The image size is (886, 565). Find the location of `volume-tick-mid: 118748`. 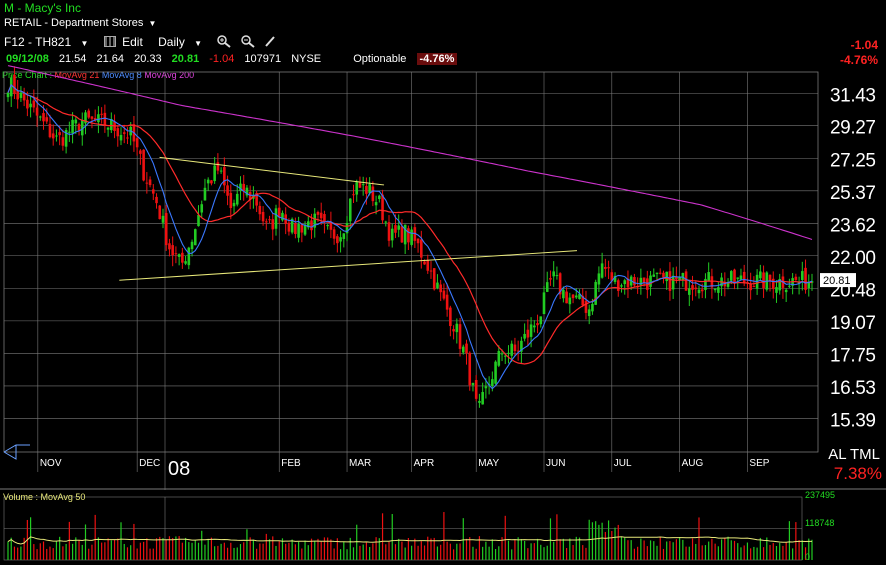

volume-tick-mid: 118748 is located at coordinates (820, 523).